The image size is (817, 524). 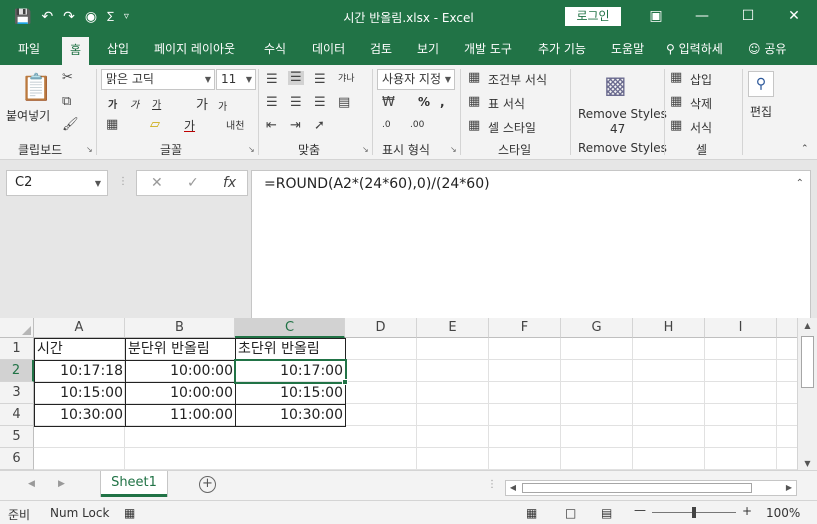 I want to click on select-all-corner, so click(x=17, y=328).